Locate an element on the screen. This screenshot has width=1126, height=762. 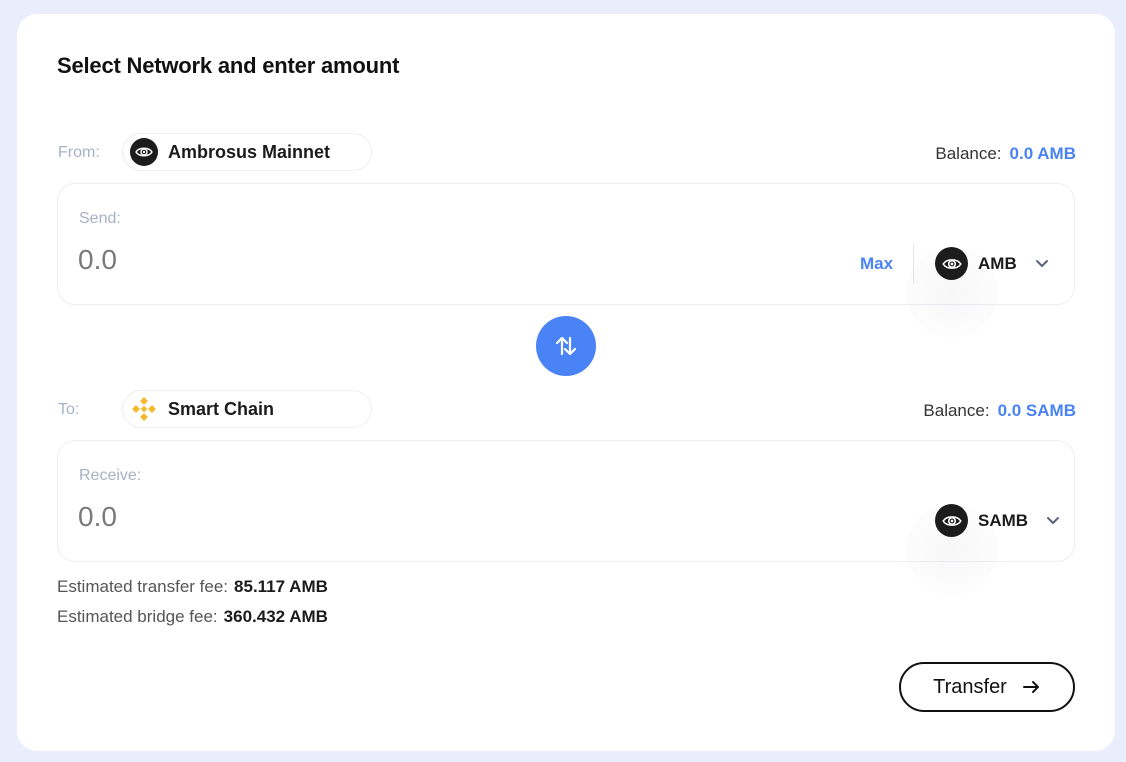
send-label: Send: is located at coordinates (100, 218).